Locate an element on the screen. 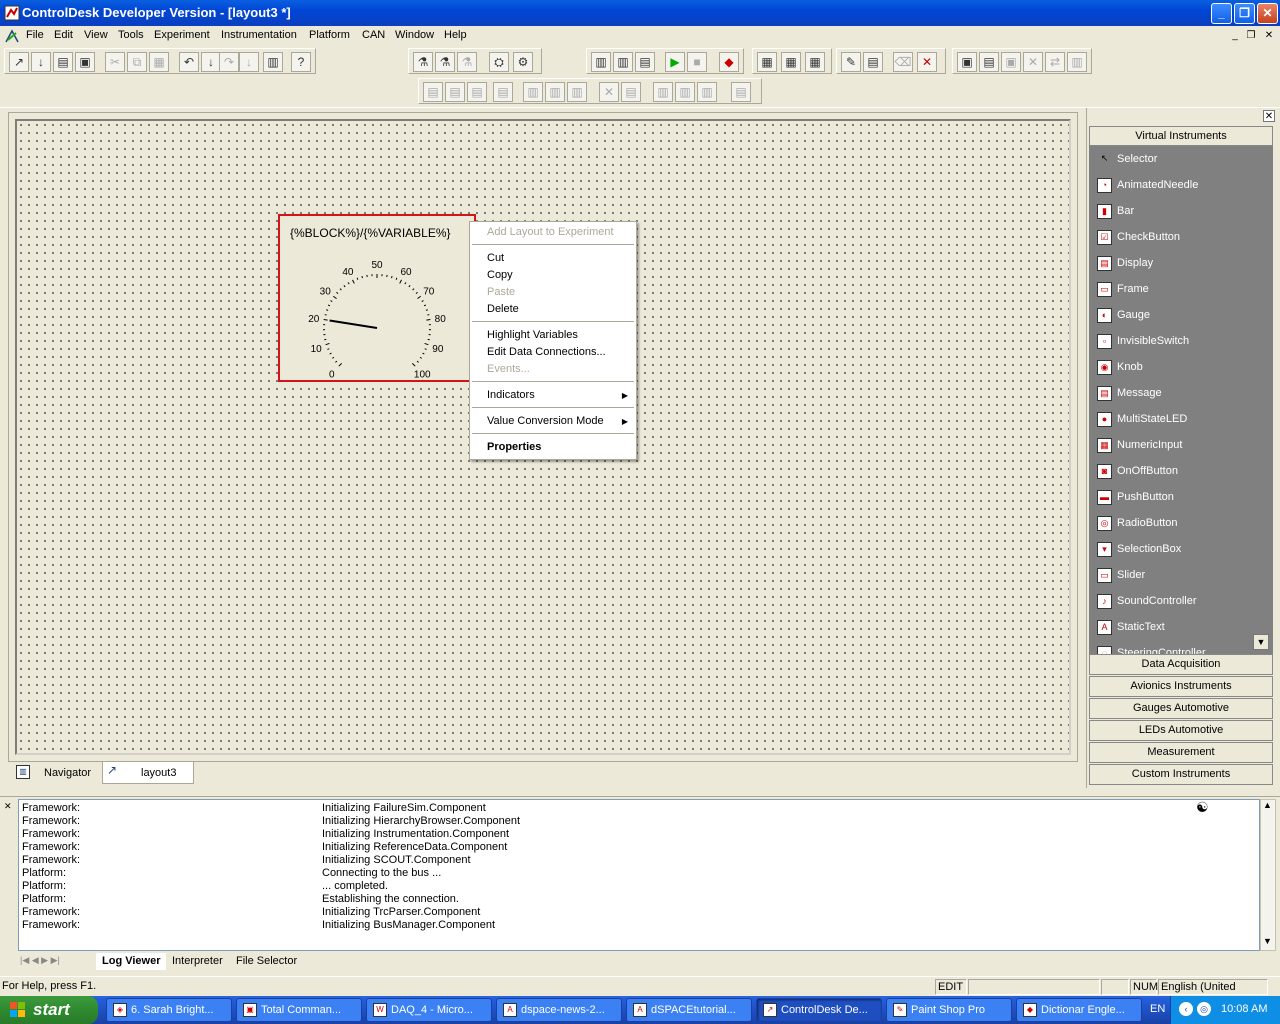  erase-icon: ⌫ is located at coordinates (903, 62).